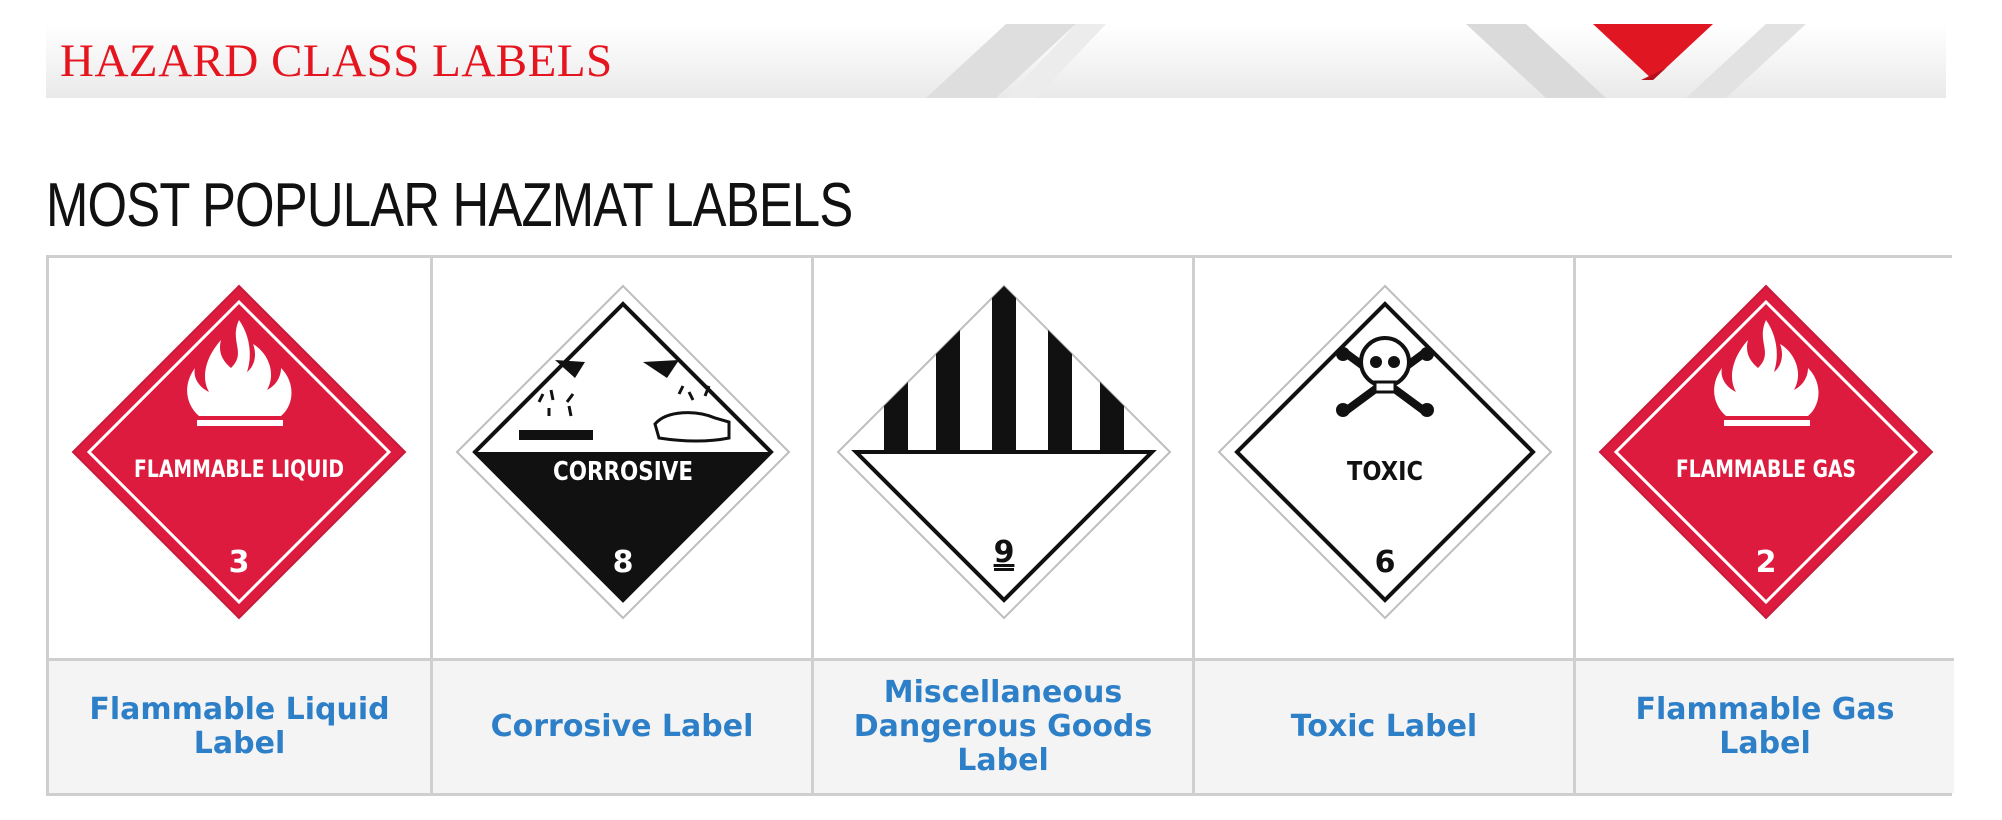 This screenshot has height=820, width=2002. What do you see at coordinates (1385, 472) in the screenshot?
I see `svg-text: TOXIC` at bounding box center [1385, 472].